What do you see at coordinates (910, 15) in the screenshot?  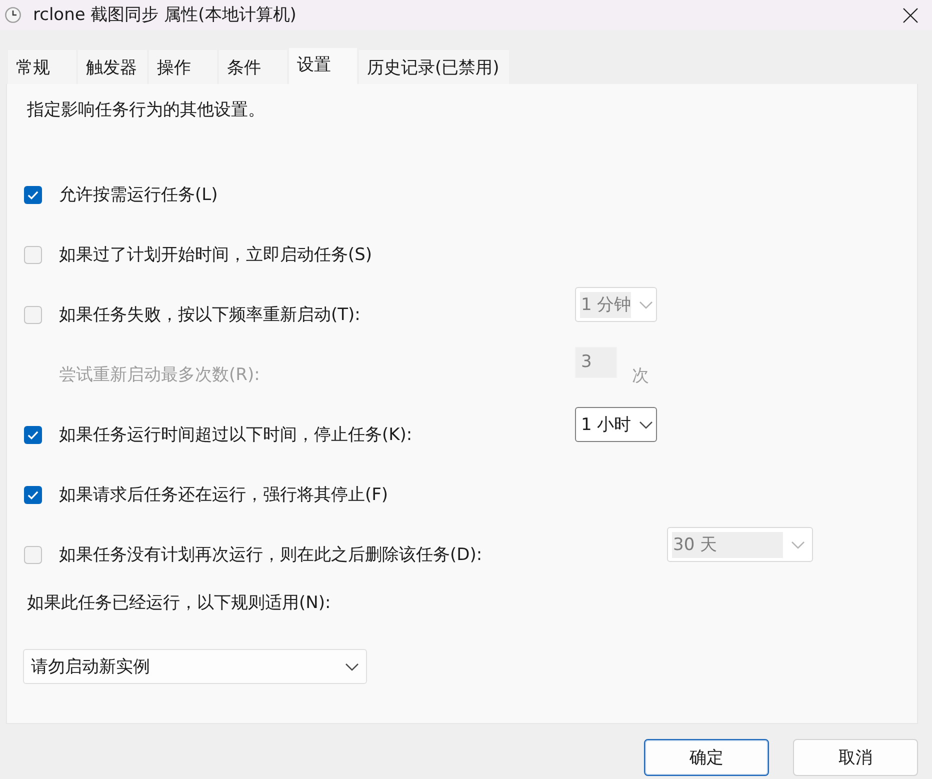 I see `close-icon` at bounding box center [910, 15].